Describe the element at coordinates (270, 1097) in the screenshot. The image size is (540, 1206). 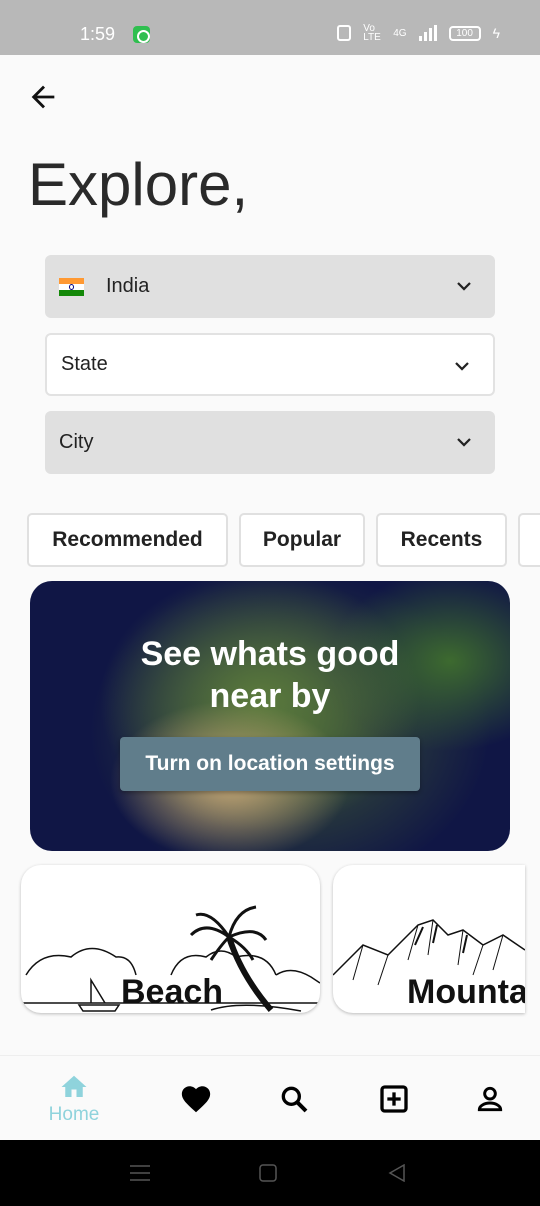
I see `bottom-navigation: Home` at that location.